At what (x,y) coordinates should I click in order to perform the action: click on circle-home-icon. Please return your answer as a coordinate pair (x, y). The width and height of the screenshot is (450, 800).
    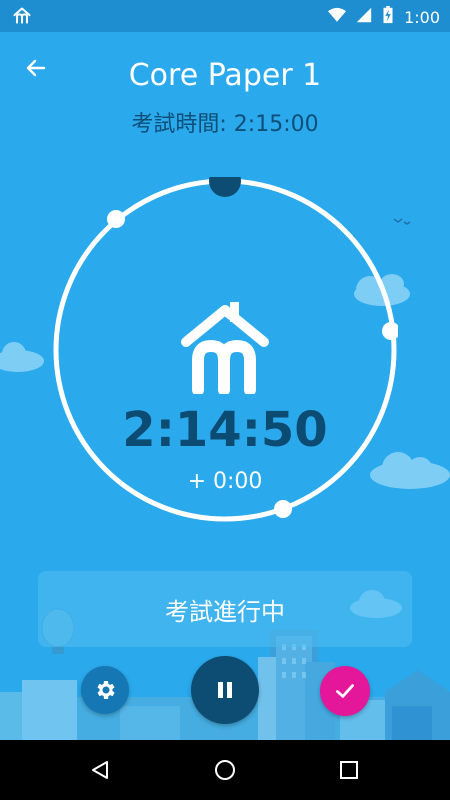
    Looking at the image, I should click on (225, 770).